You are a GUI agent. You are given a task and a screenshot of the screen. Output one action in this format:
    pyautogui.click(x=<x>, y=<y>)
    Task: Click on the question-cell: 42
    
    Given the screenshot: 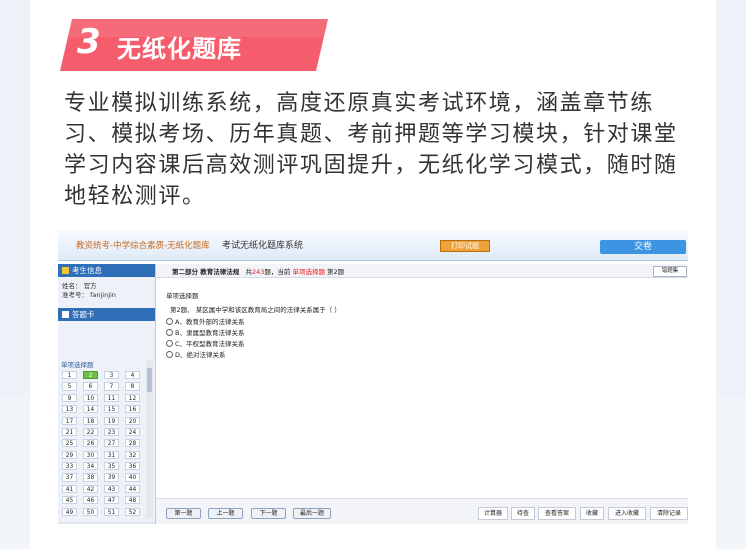 What is the action you would take?
    pyautogui.click(x=90, y=488)
    